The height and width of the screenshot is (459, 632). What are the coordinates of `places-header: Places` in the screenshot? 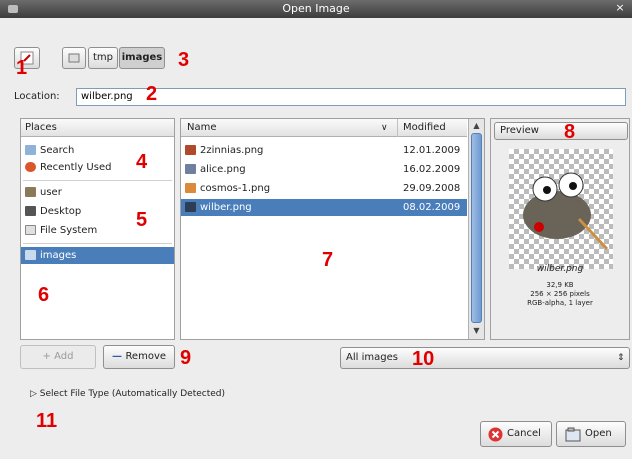 It's located at (97, 128).